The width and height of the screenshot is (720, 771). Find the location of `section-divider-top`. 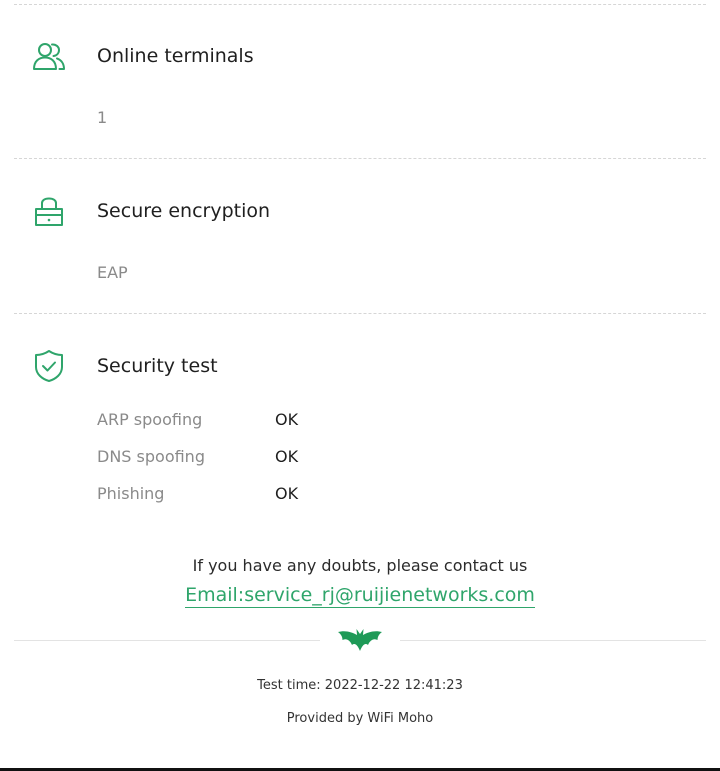

section-divider-top is located at coordinates (360, 4).